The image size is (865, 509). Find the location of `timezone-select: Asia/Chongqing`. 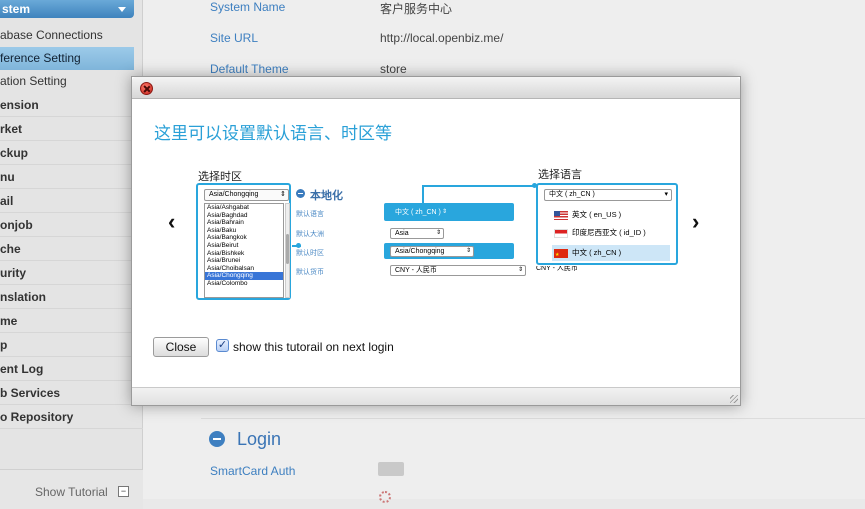

timezone-select: Asia/Chongqing is located at coordinates (246, 195).